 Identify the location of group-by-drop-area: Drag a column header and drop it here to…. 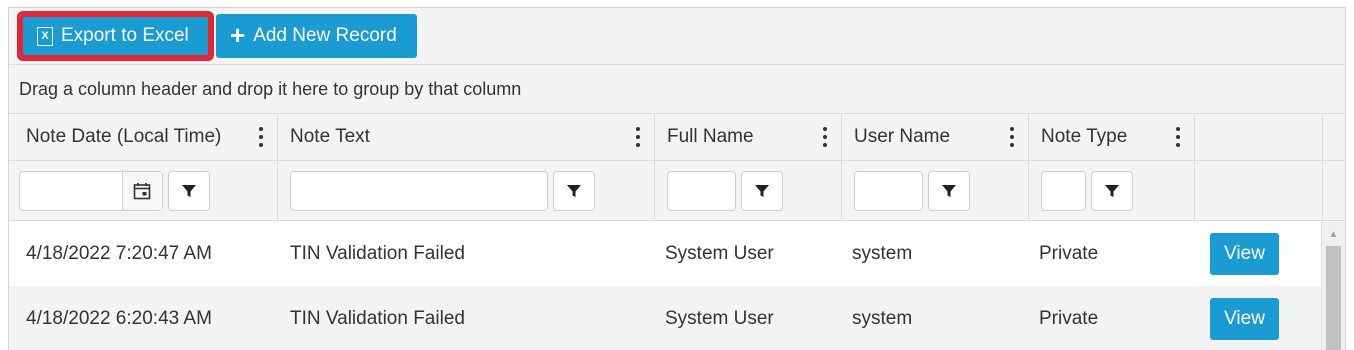
(677, 89).